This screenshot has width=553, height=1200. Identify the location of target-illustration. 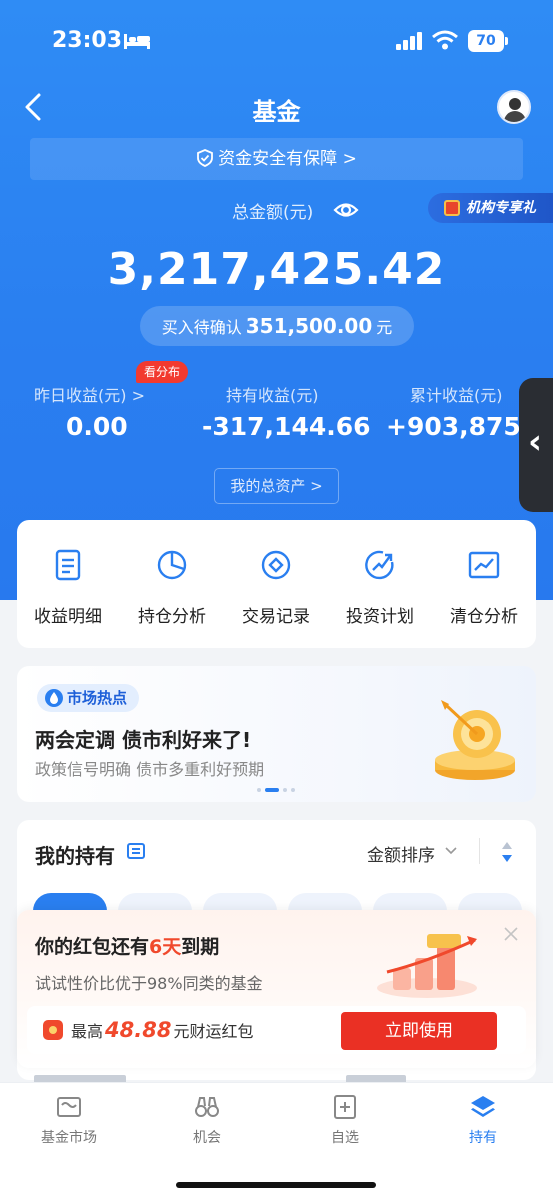
(475, 740).